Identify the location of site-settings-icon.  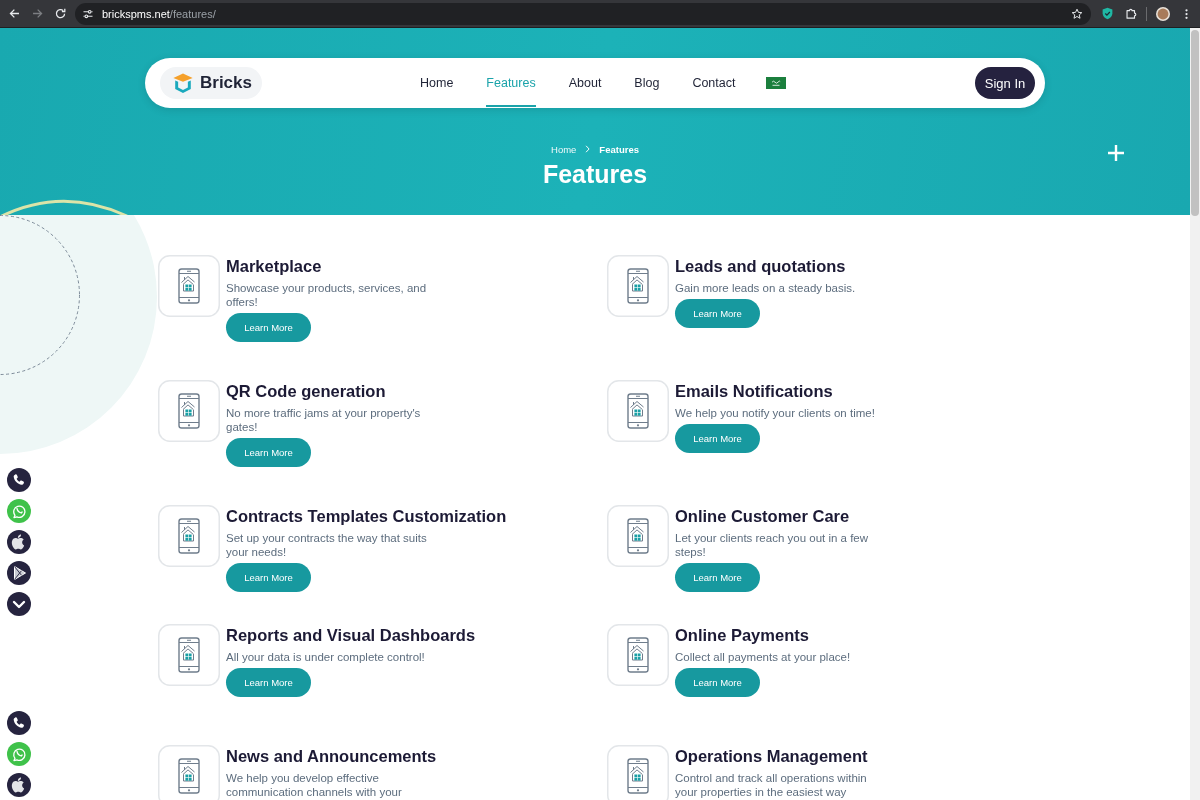
(88, 13).